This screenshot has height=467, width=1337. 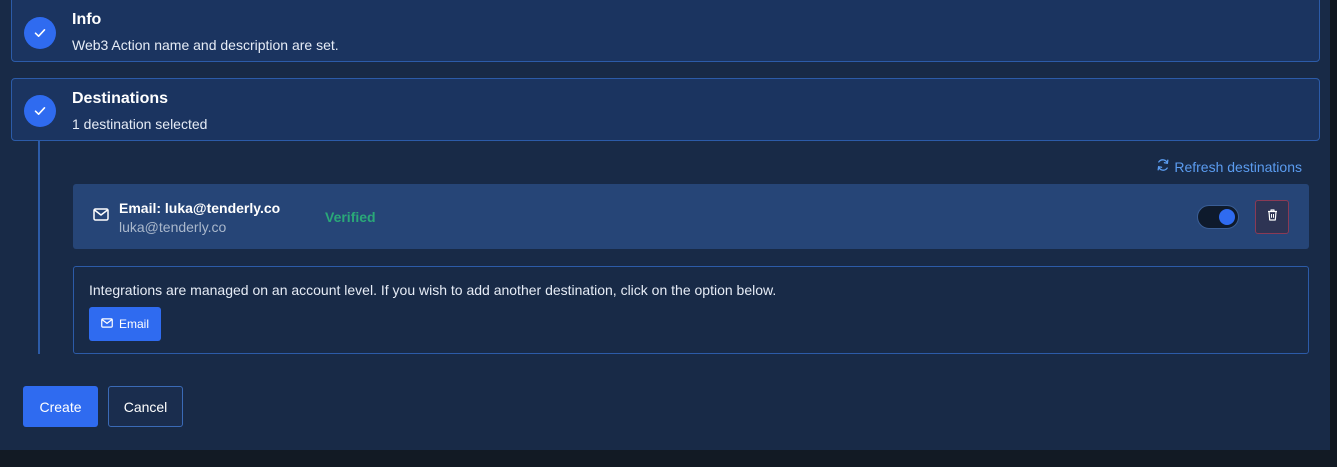 What do you see at coordinates (145, 406) in the screenshot?
I see `cancel-button: Cancel` at bounding box center [145, 406].